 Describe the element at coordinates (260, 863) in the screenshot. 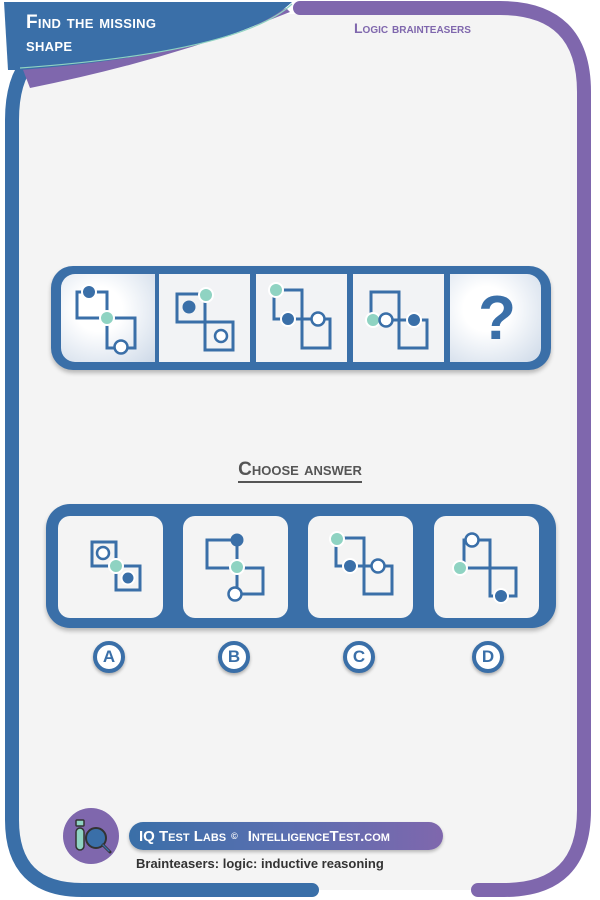

I see `footer-subtitle: Brainteasers: logic: inductive reasoning` at that location.